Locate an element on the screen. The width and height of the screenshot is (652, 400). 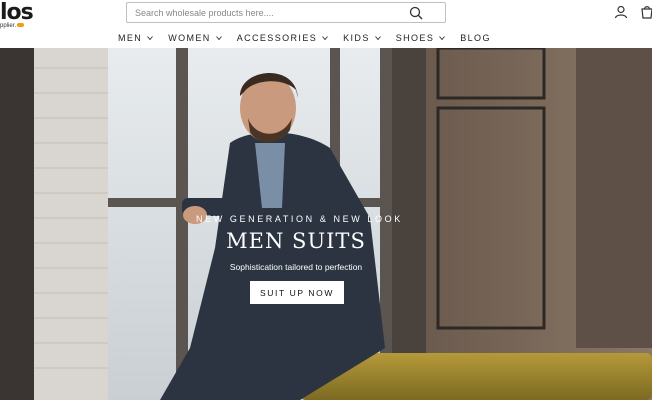
nav-item-label: BLOG is located at coordinates (475, 38).